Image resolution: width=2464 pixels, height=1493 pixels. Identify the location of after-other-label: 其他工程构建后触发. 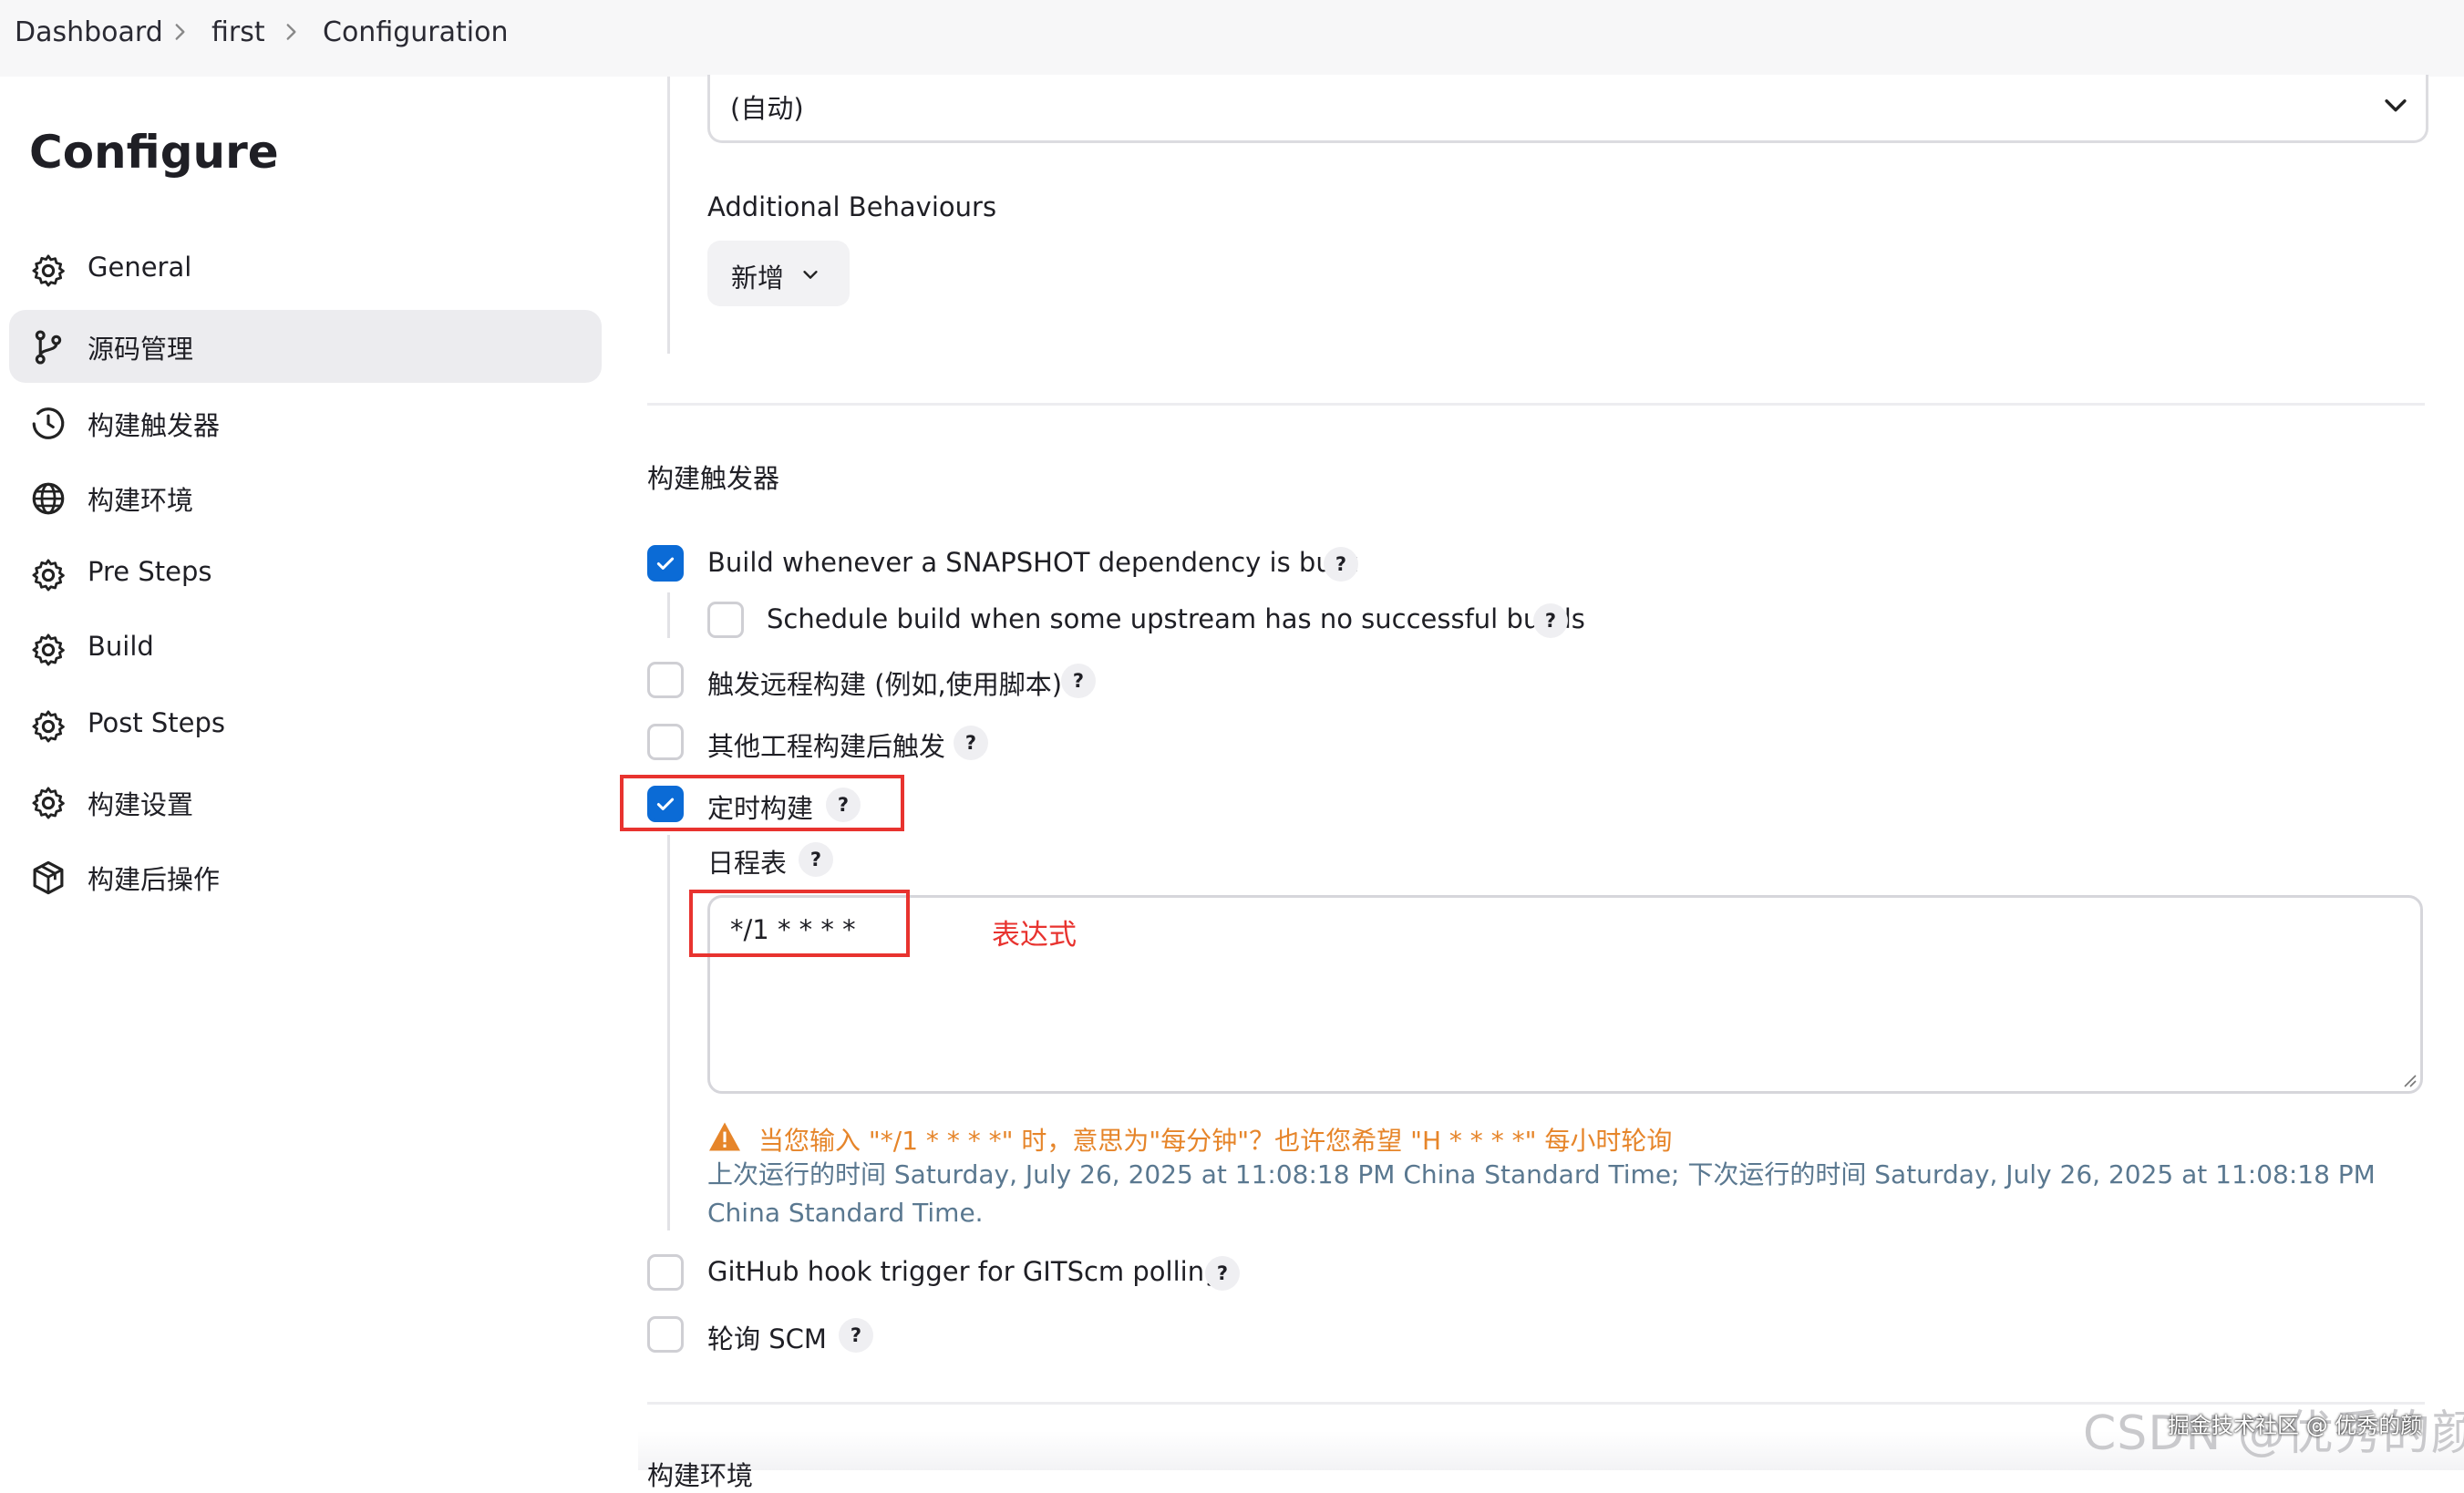
(827, 746).